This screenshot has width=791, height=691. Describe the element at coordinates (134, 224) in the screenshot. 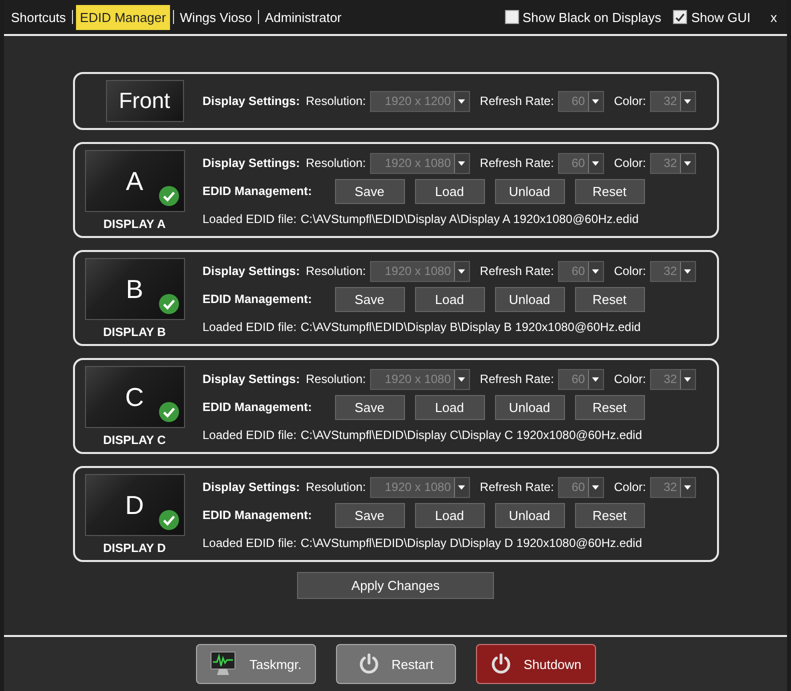

I see `display-name: DISPLAY A` at that location.